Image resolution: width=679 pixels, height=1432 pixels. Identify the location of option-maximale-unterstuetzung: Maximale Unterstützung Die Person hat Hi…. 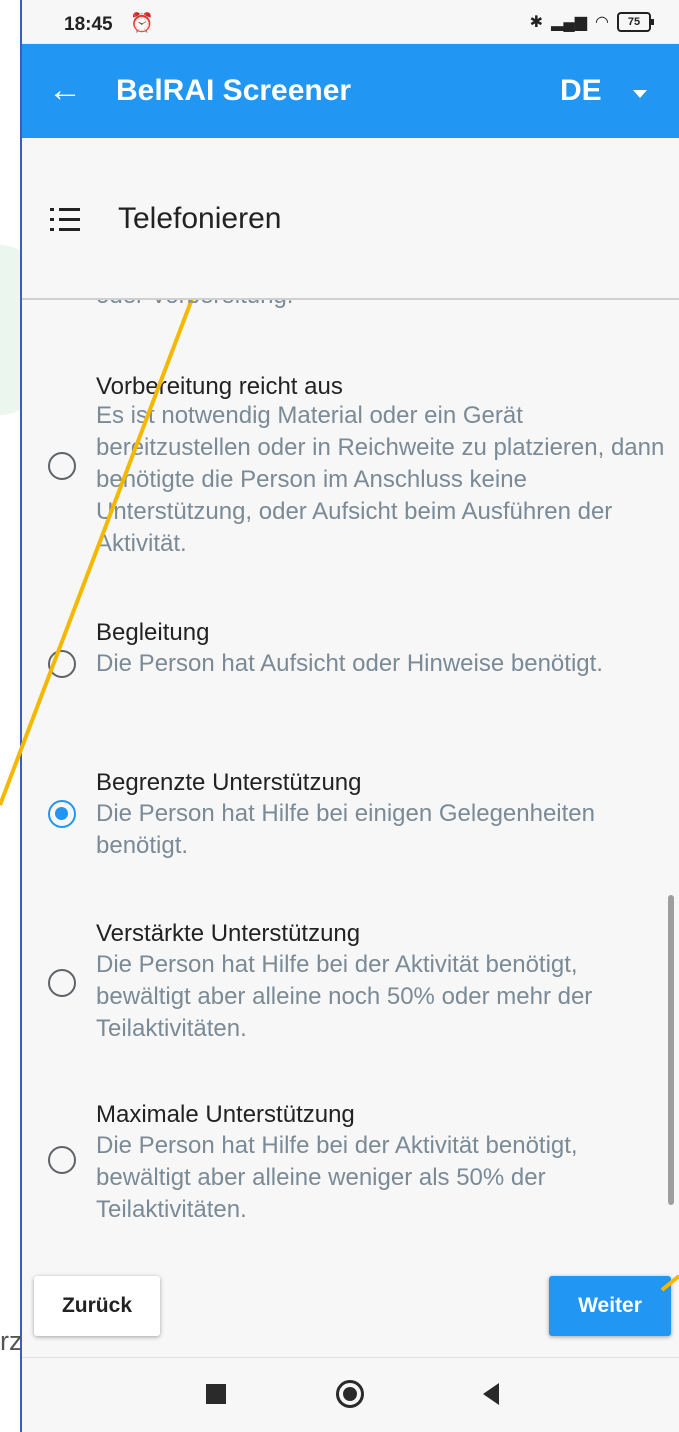
(350, 1166).